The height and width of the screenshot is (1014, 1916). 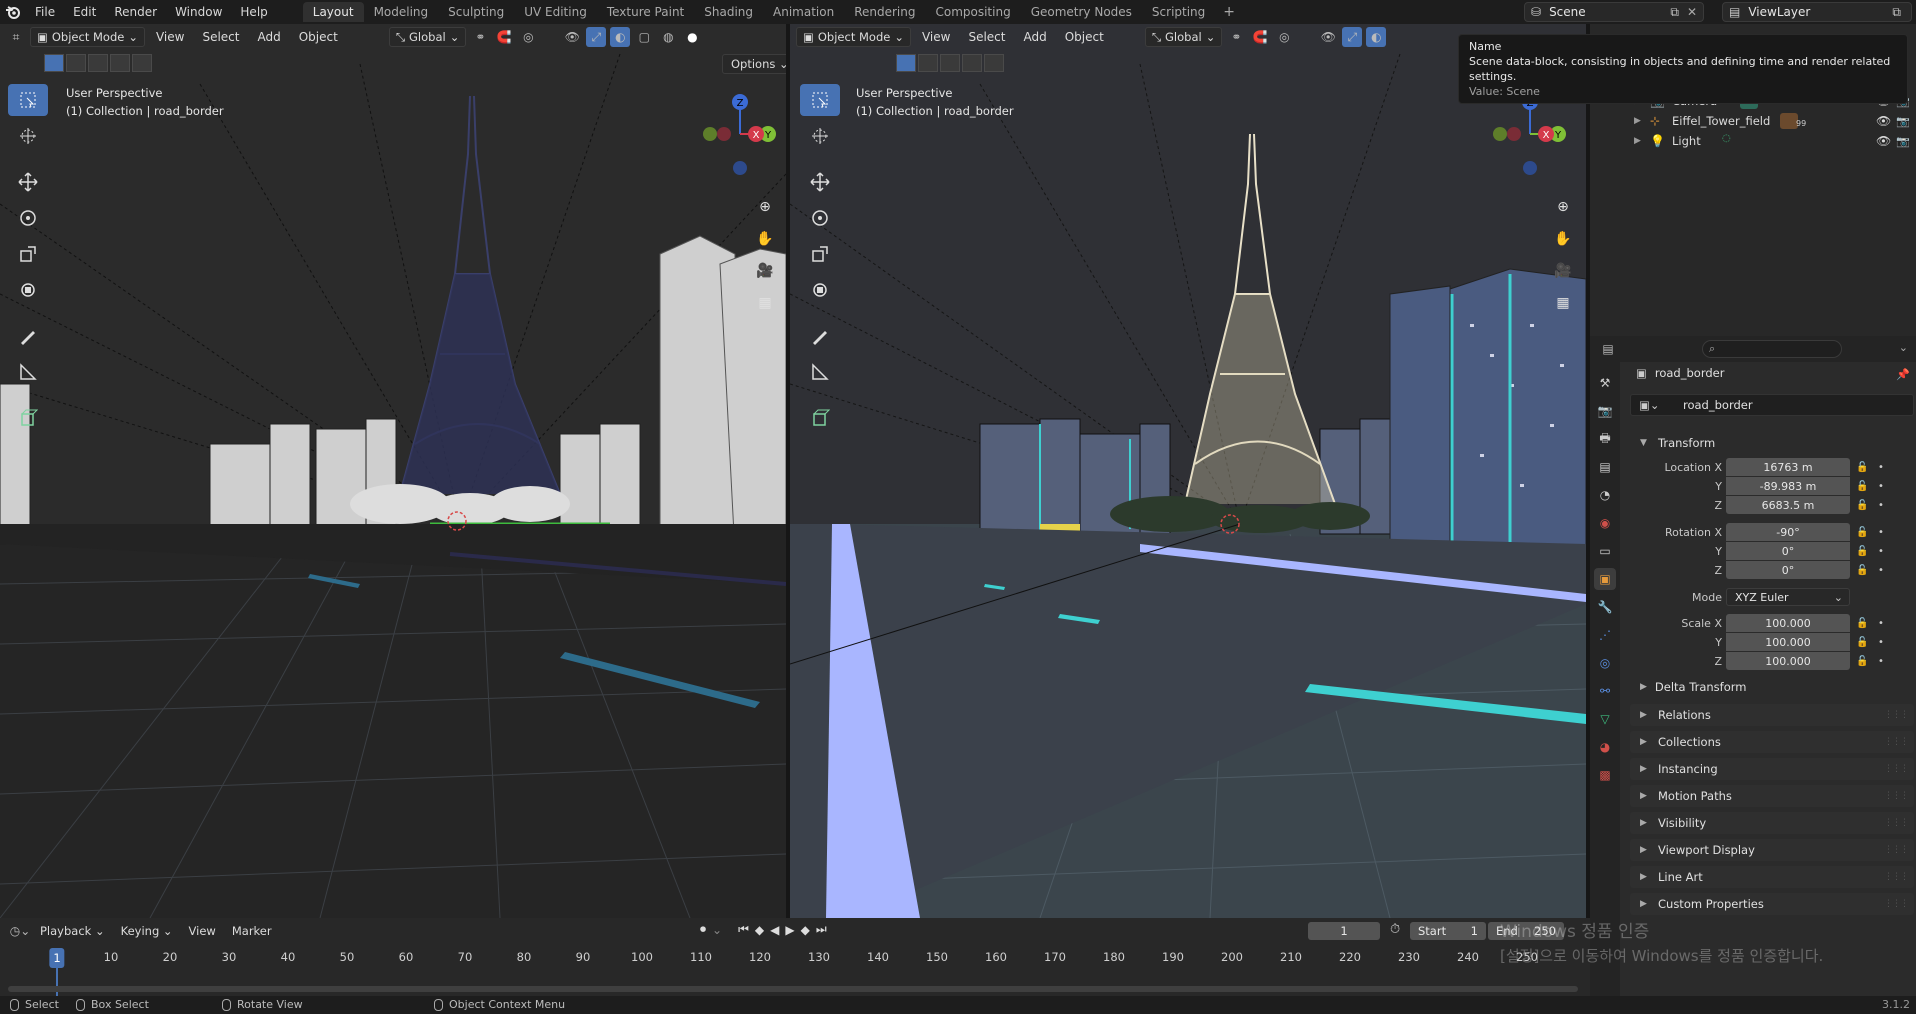 I want to click on options-dropdown: Options ⌄, so click(x=754, y=64).